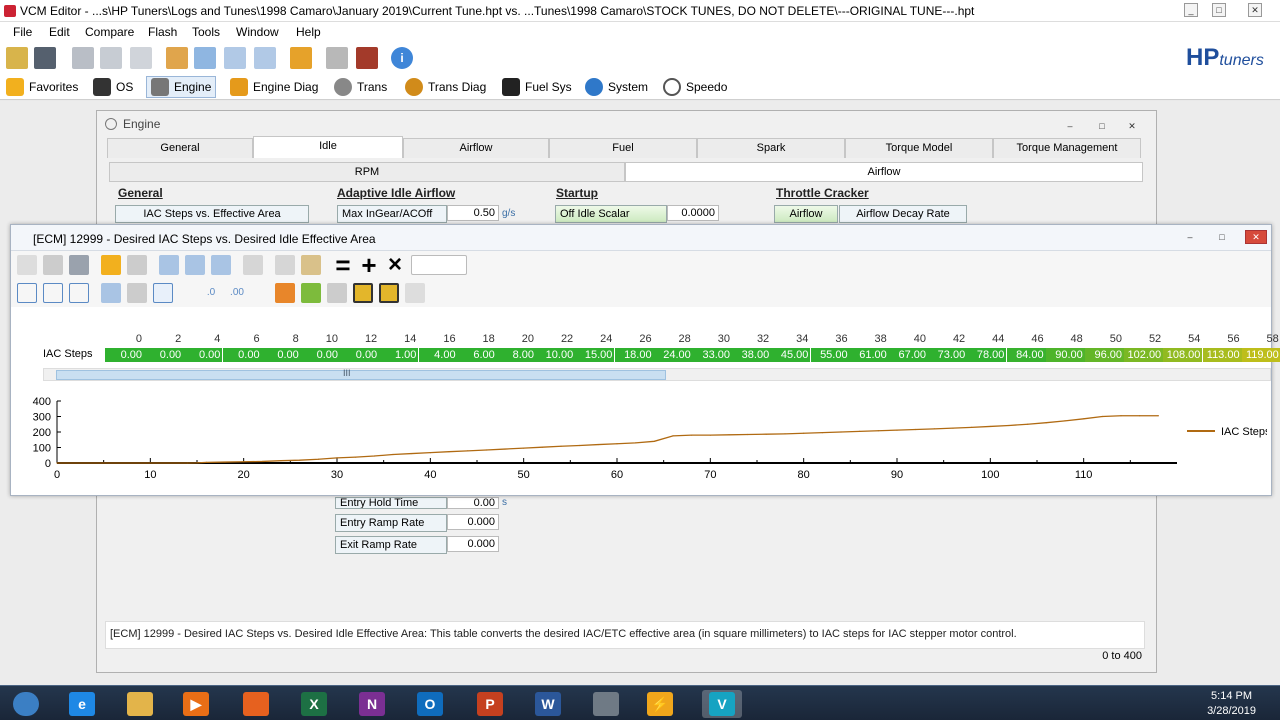  I want to click on taskbar-outlook: O, so click(430, 704).